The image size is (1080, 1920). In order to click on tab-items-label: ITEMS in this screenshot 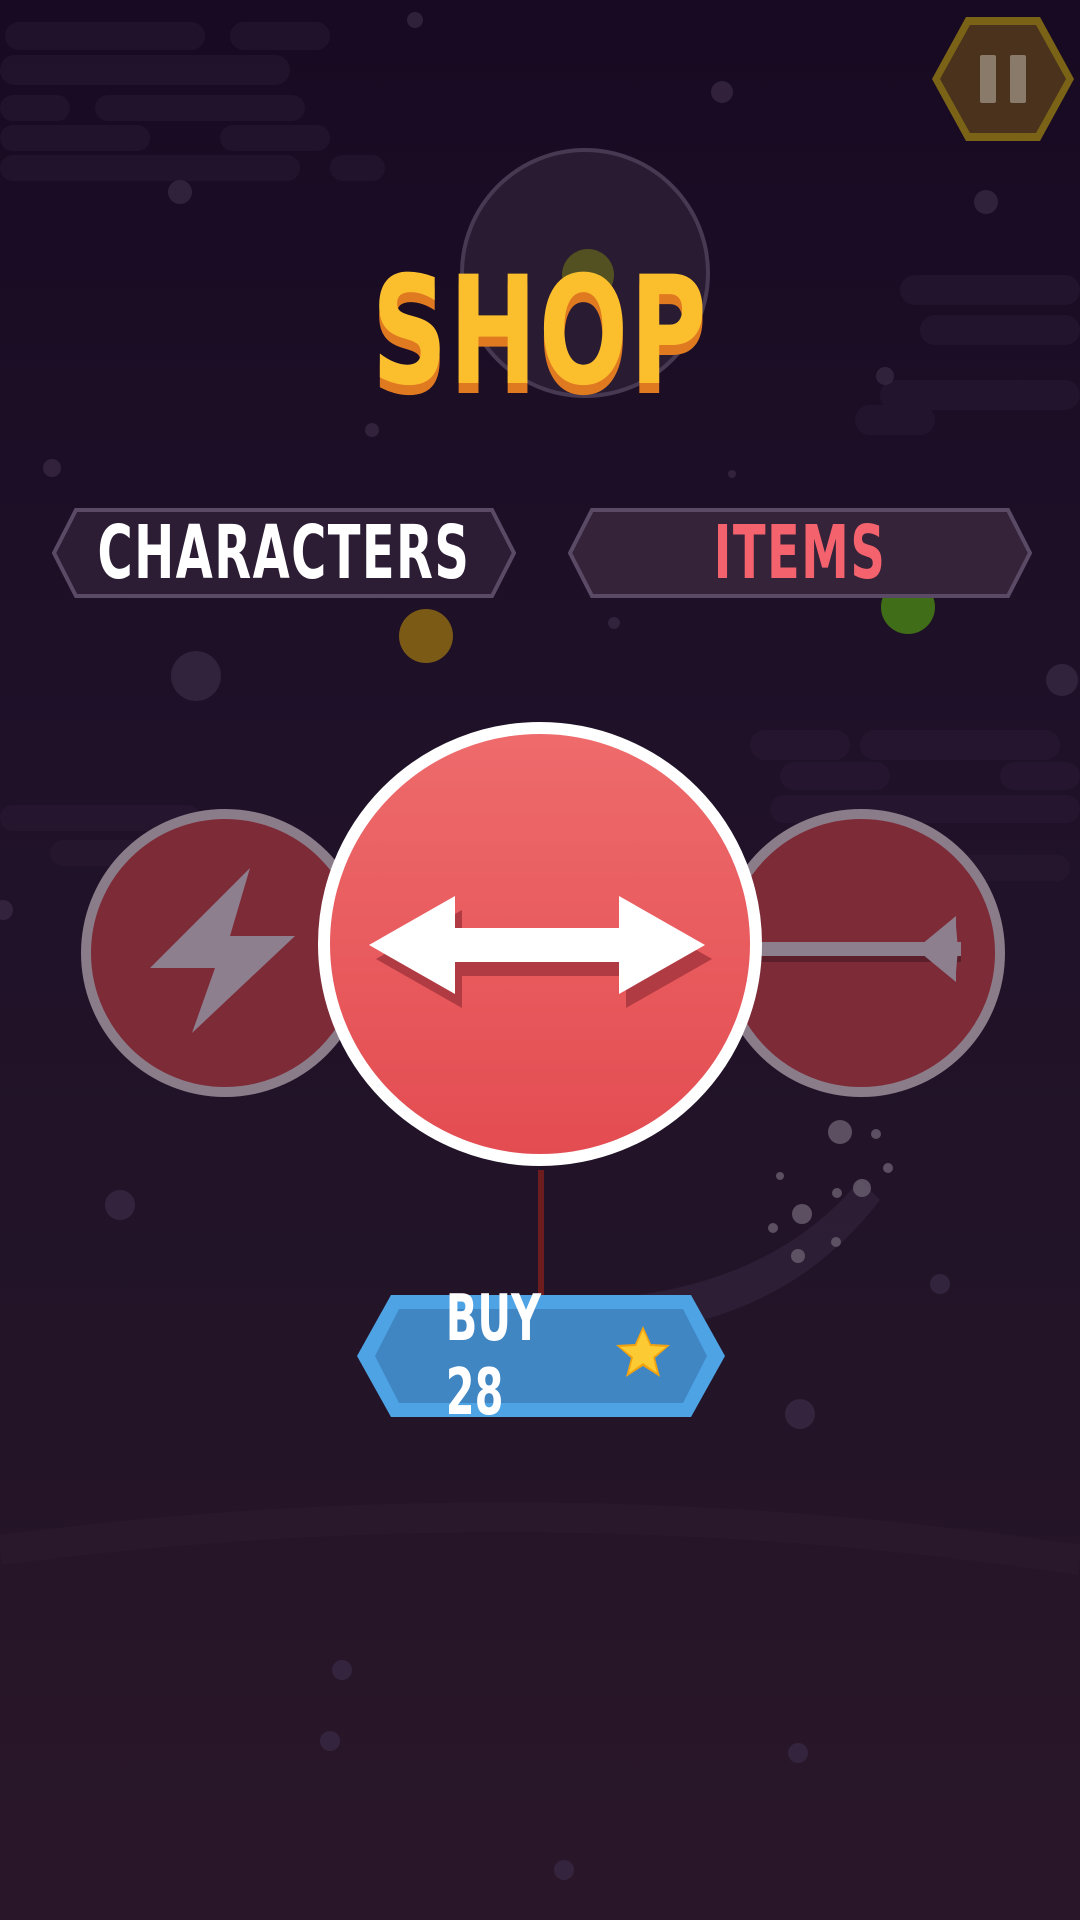, I will do `click(800, 553)`.